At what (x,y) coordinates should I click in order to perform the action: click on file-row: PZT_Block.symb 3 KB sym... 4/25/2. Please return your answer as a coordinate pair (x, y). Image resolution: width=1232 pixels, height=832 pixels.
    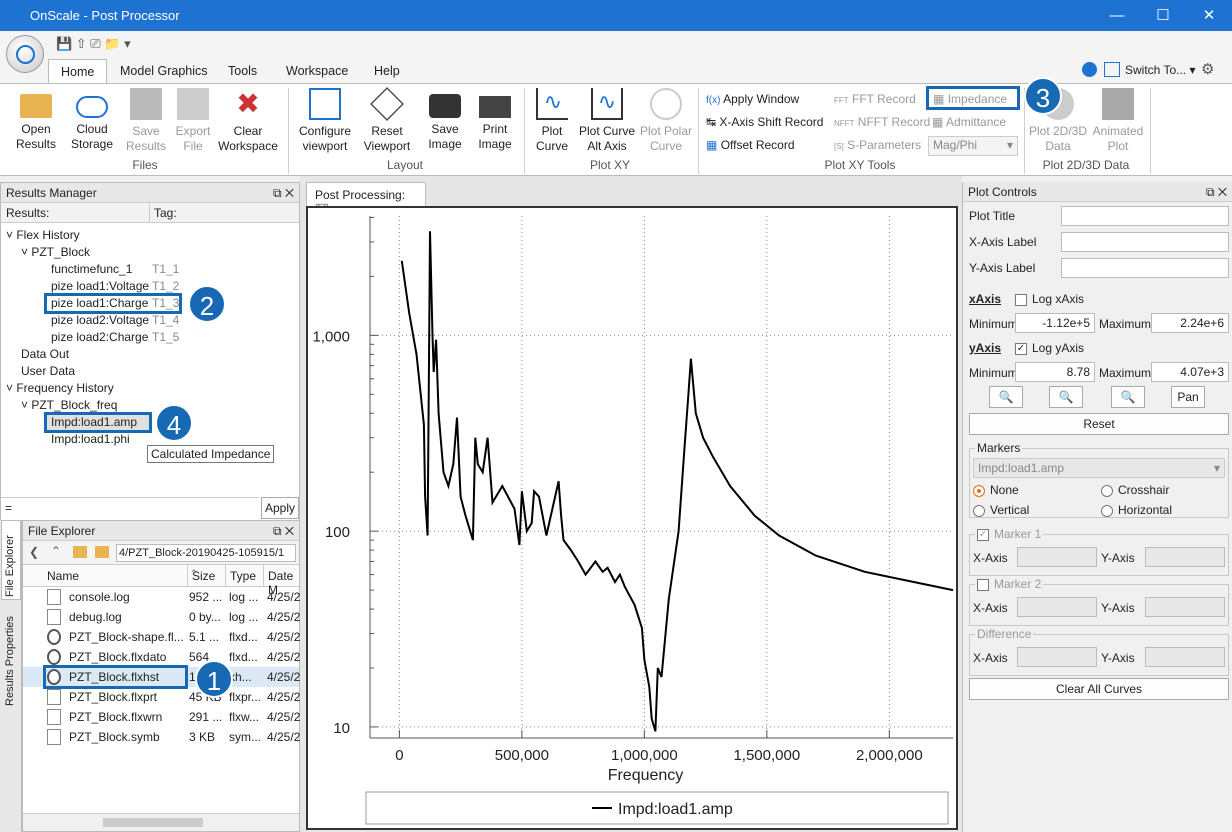
    Looking at the image, I should click on (161, 737).